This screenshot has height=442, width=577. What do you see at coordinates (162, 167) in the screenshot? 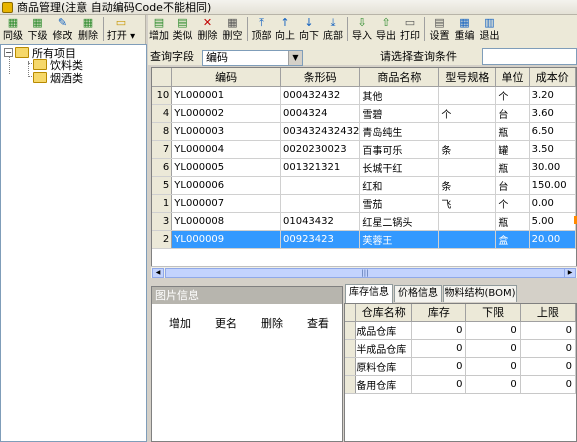
I see `row-number: 6` at bounding box center [162, 167].